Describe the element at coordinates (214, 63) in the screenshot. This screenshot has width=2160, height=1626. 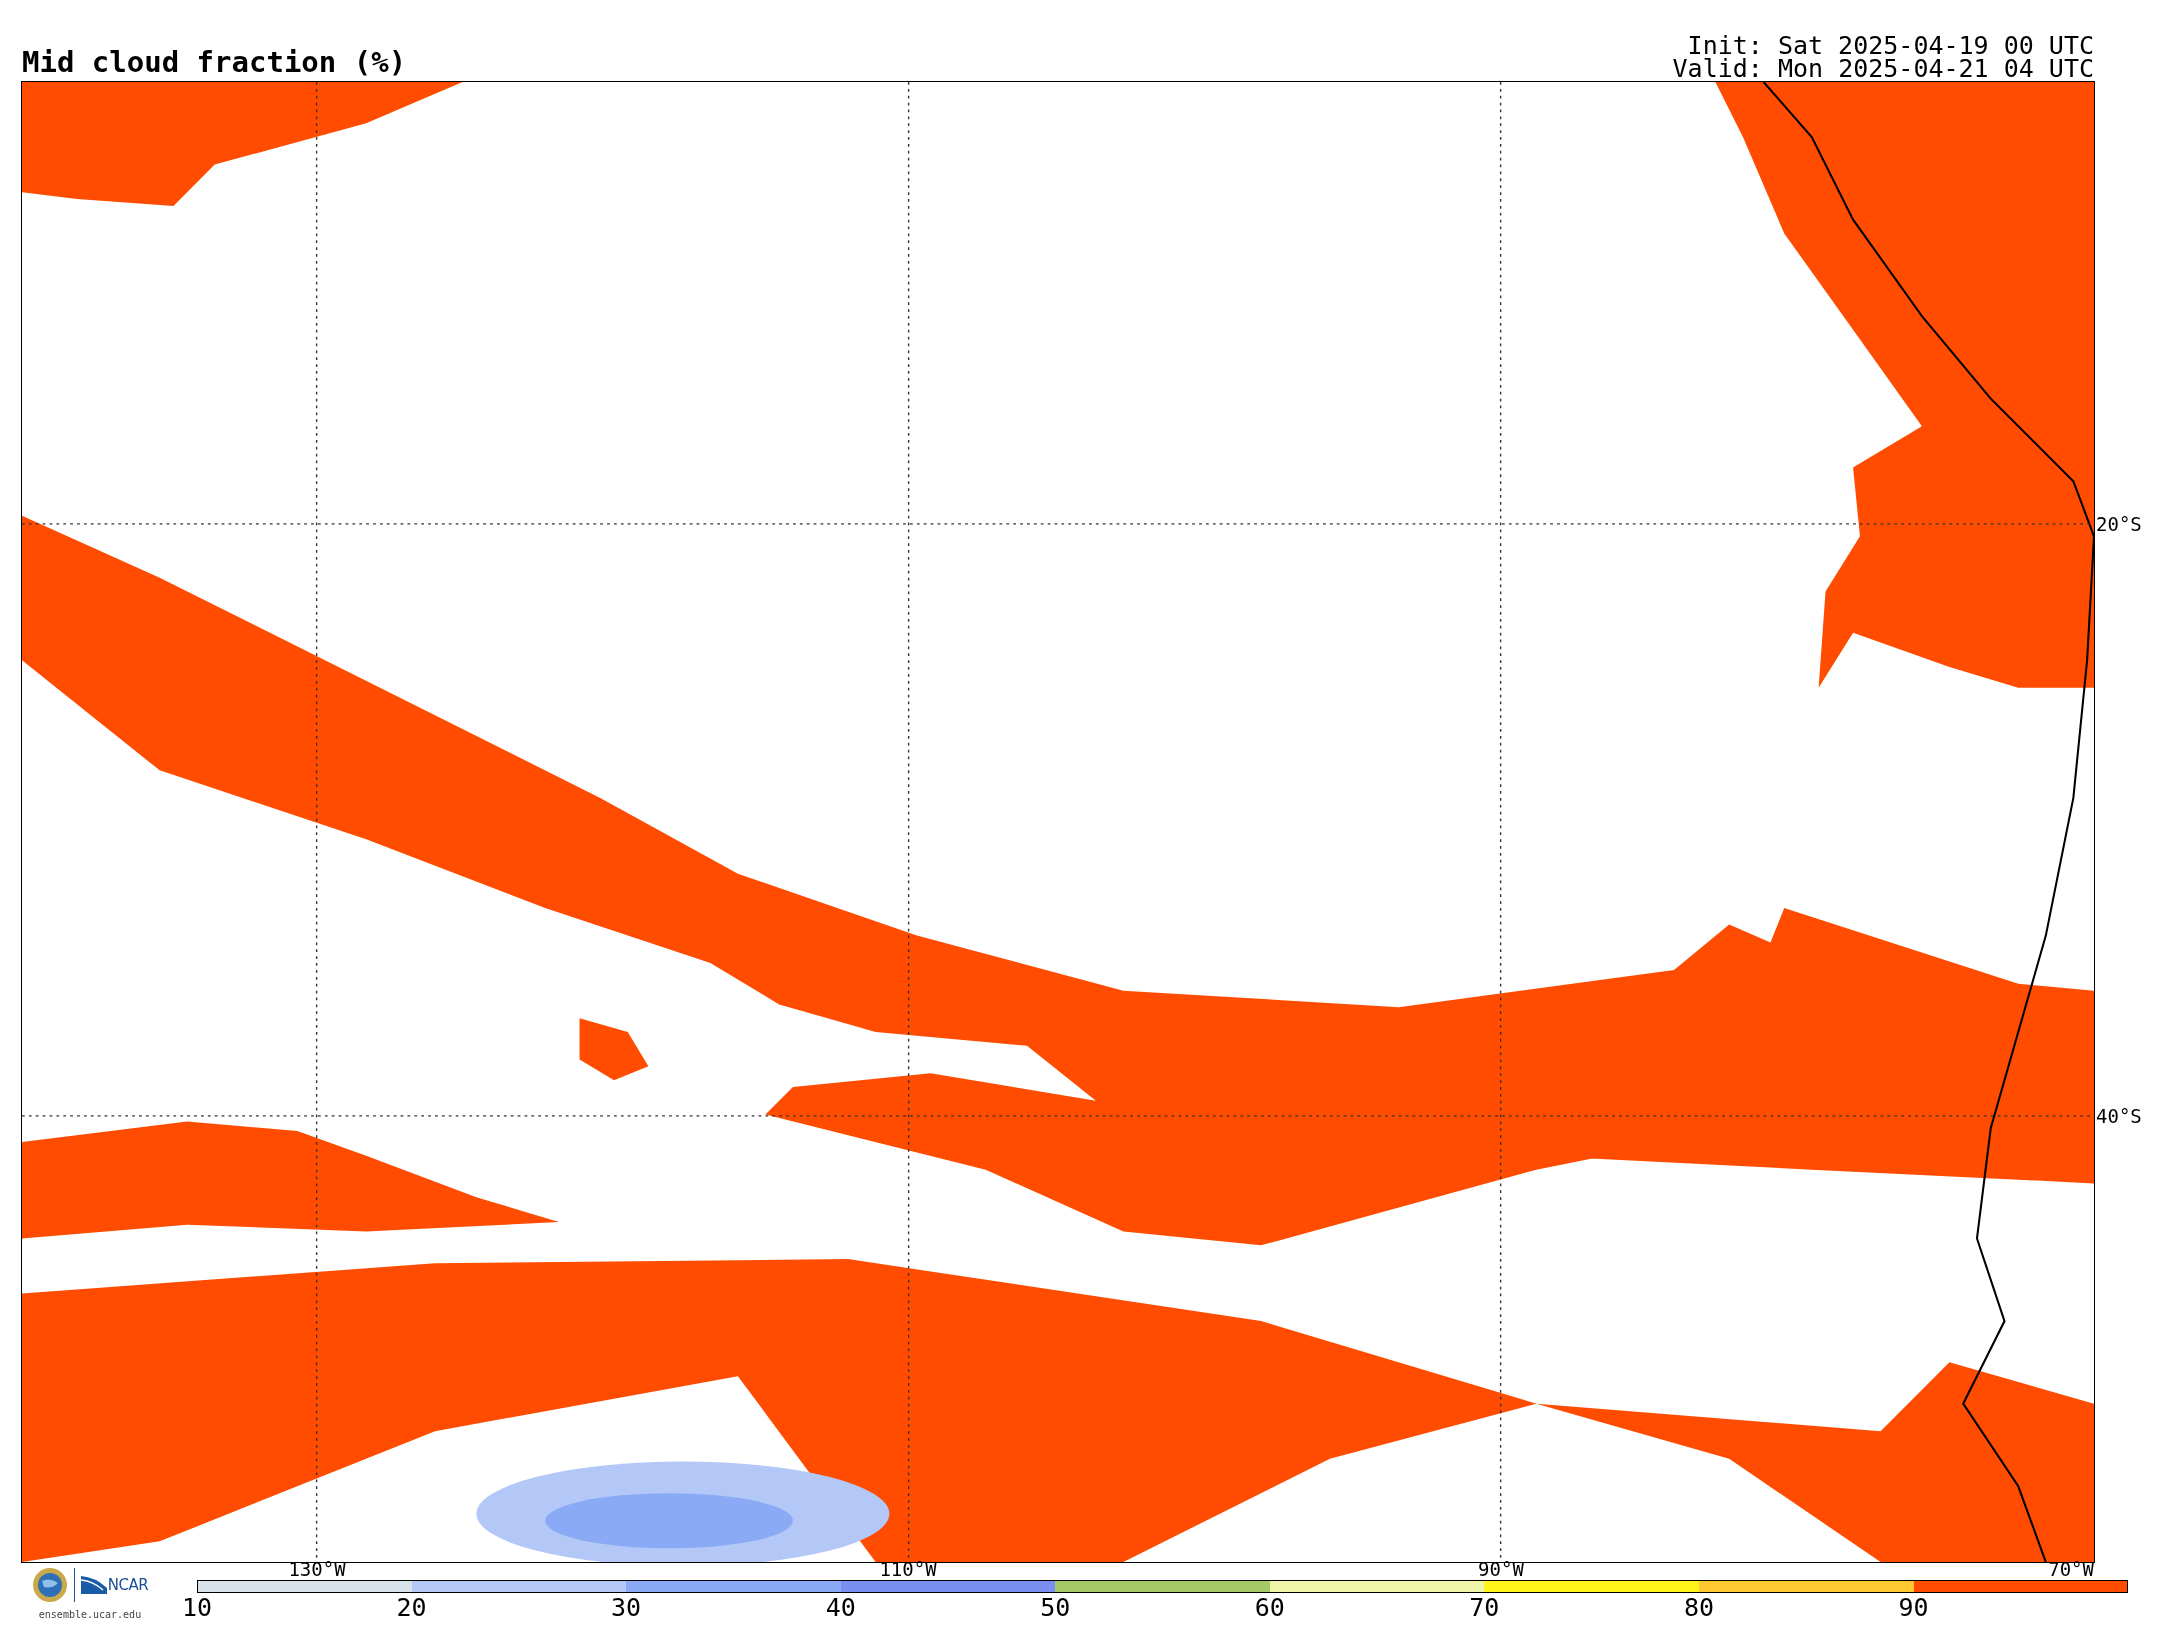
I see `chart-title: Mid cloud fraction (%)` at that location.